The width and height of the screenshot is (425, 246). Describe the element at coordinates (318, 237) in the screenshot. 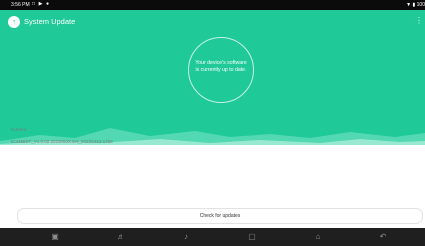

I see `home-icon: ⌂` at that location.